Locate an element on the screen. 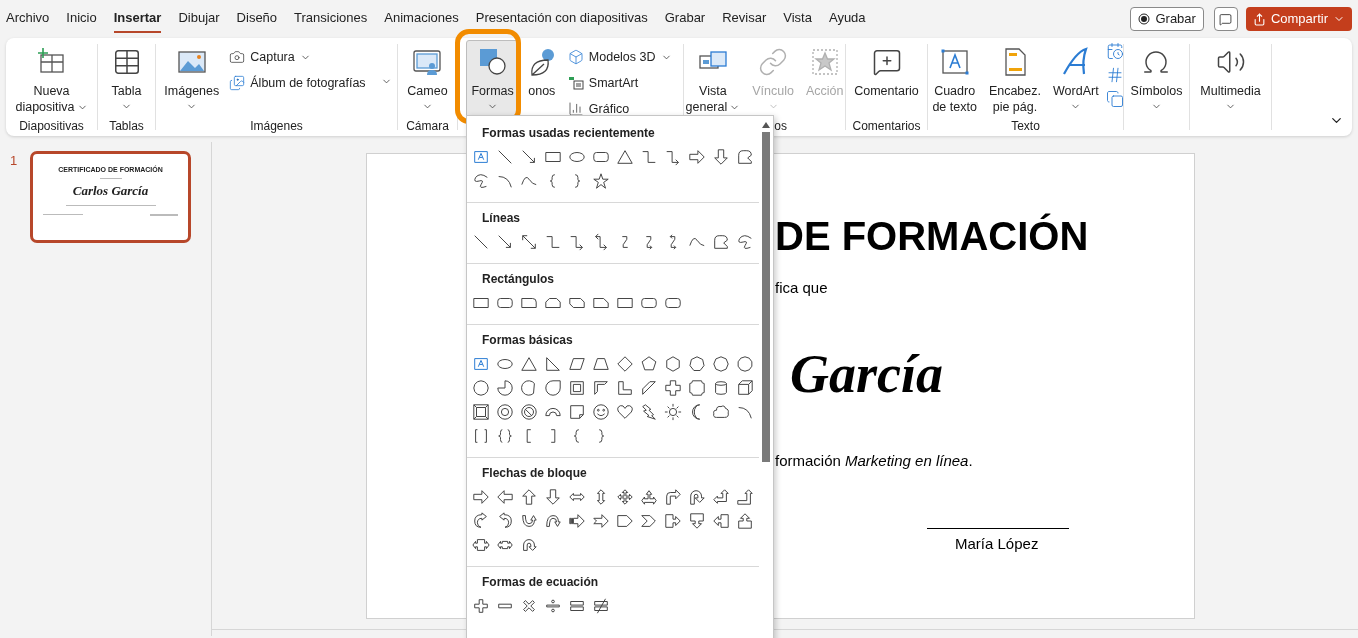 The width and height of the screenshot is (1358, 638). section-title: Líneas is located at coordinates (501, 218).